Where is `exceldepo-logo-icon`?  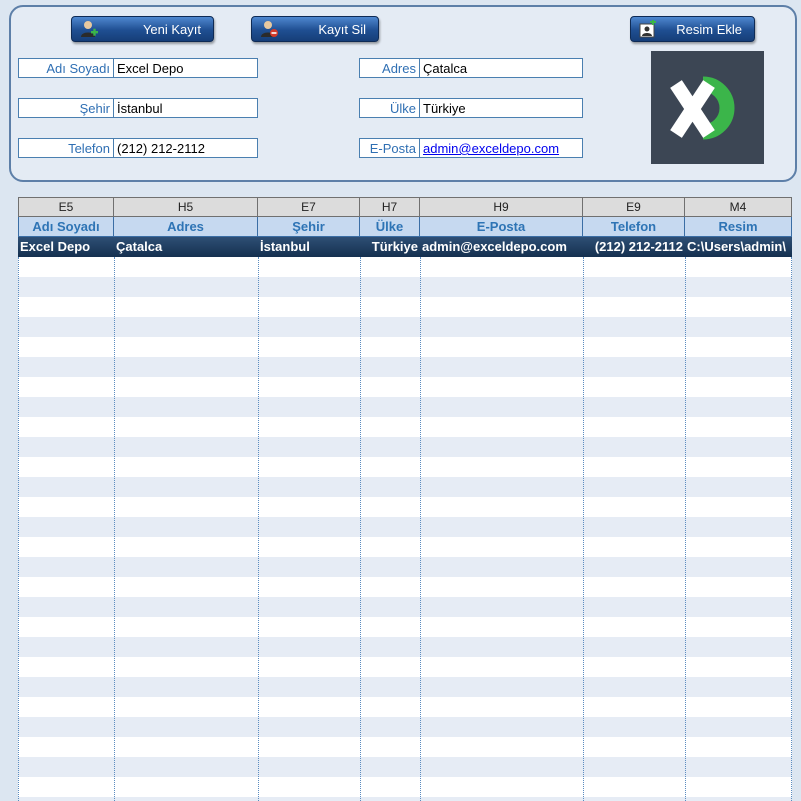
exceldepo-logo-icon is located at coordinates (702, 108).